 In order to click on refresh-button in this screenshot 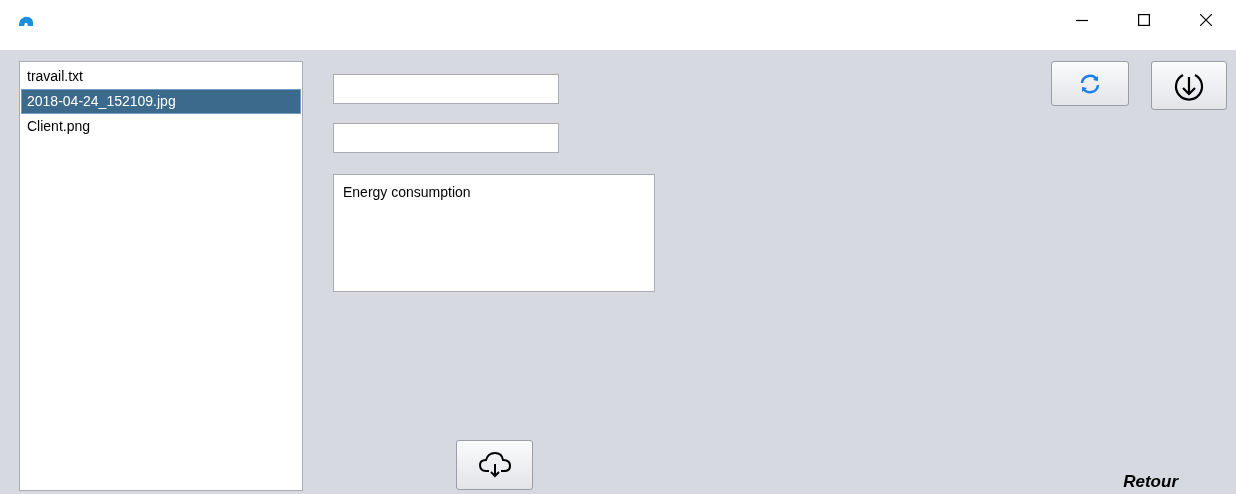, I will do `click(1090, 83)`.